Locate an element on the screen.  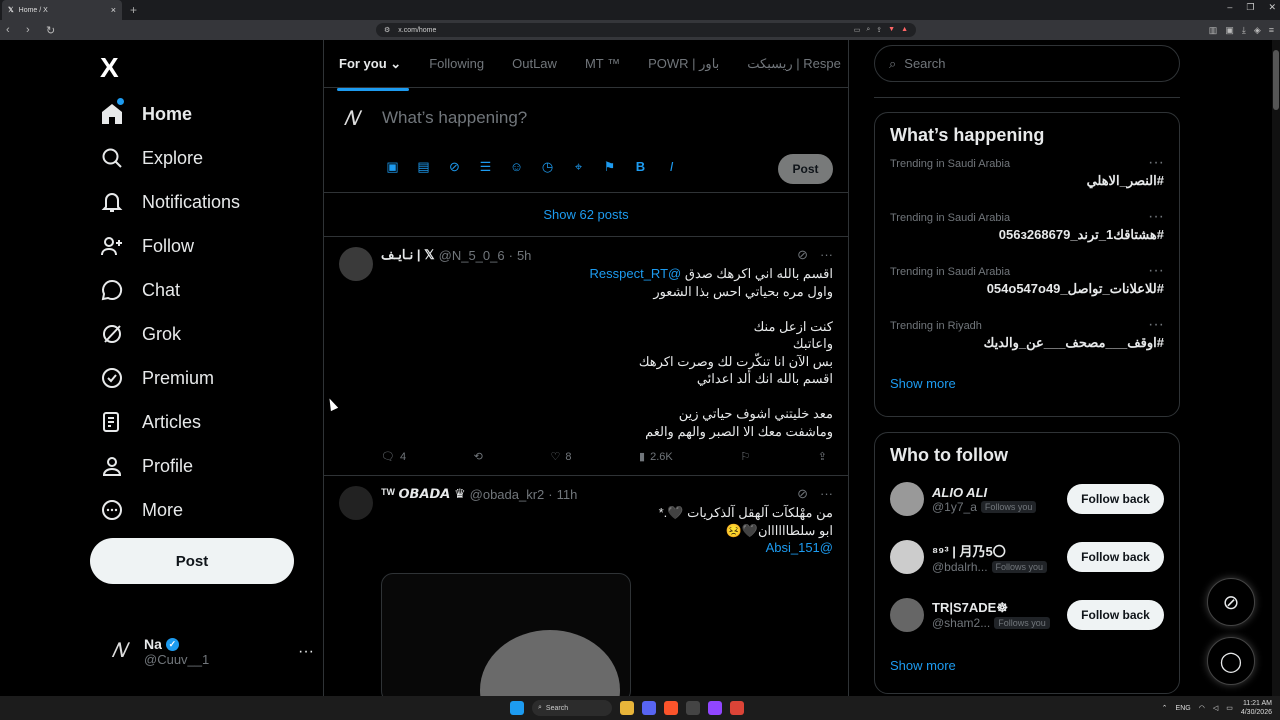
italic-icon: I is located at coordinates (671, 166).